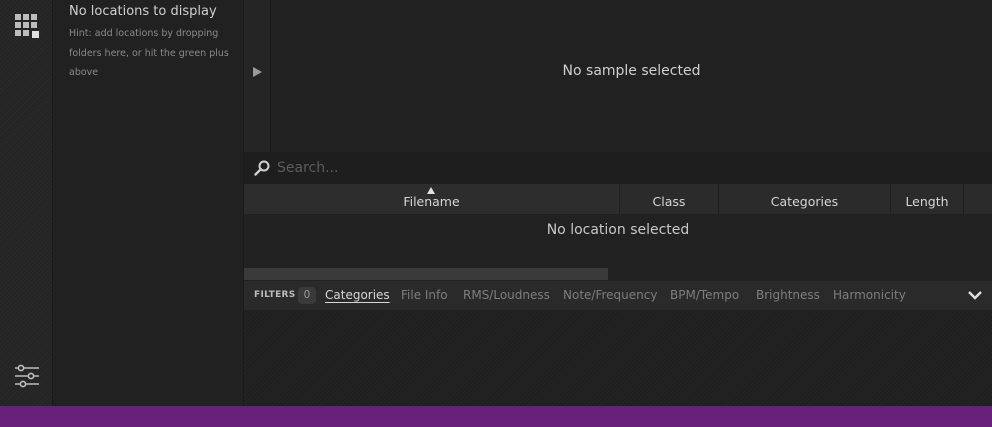  What do you see at coordinates (262, 168) in the screenshot?
I see `search-icon` at bounding box center [262, 168].